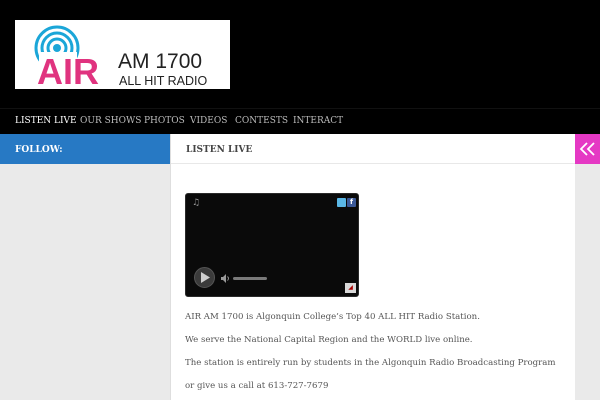 This screenshot has height=400, width=600. I want to click on twitter-icon, so click(341, 202).